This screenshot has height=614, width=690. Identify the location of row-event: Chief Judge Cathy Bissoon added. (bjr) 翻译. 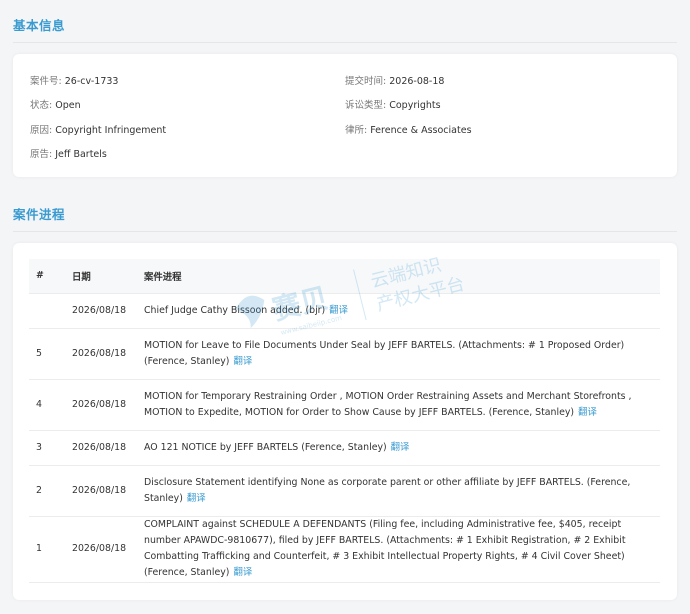
(402, 310).